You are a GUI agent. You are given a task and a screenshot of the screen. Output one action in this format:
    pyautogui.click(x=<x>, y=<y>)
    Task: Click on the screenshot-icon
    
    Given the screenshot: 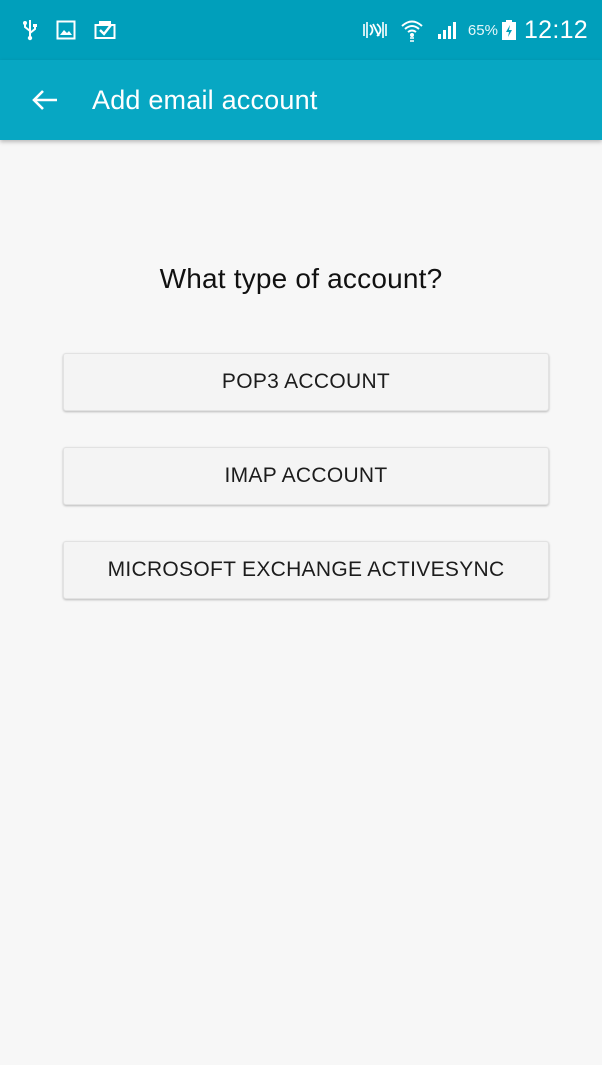 What is the action you would take?
    pyautogui.click(x=66, y=30)
    